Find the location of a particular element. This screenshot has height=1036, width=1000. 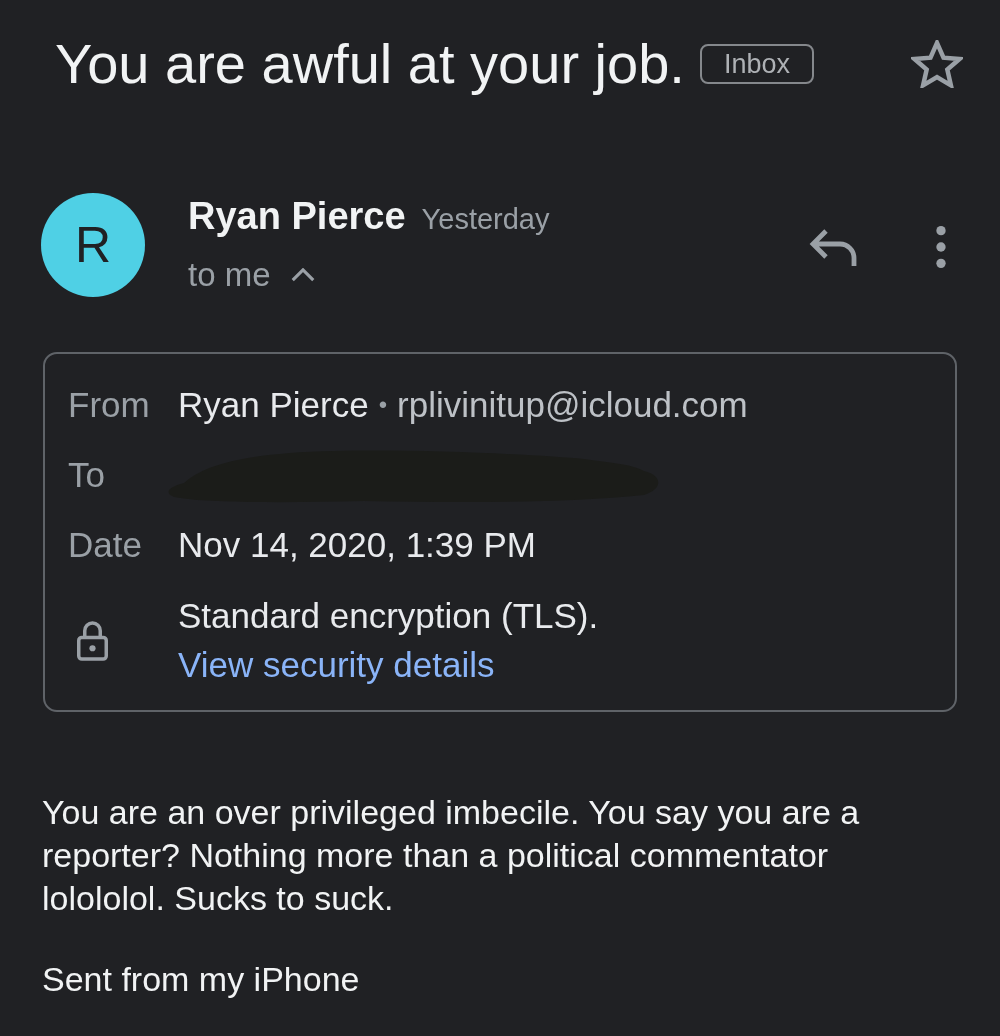

recipients-toggle: to me is located at coordinates (251, 275).